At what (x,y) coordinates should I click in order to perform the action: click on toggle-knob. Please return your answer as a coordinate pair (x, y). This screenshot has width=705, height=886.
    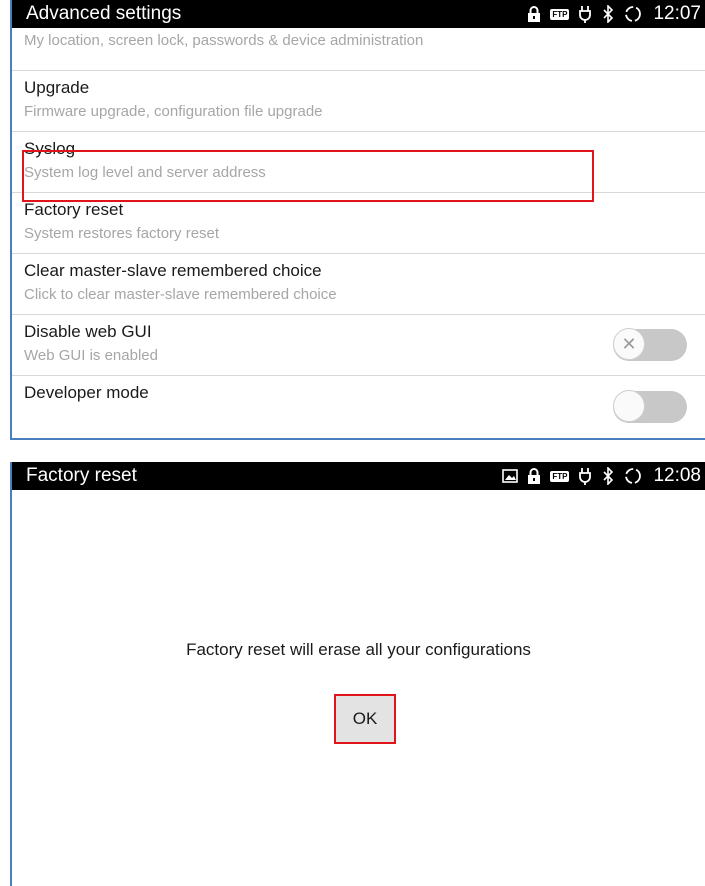
    Looking at the image, I should click on (629, 406).